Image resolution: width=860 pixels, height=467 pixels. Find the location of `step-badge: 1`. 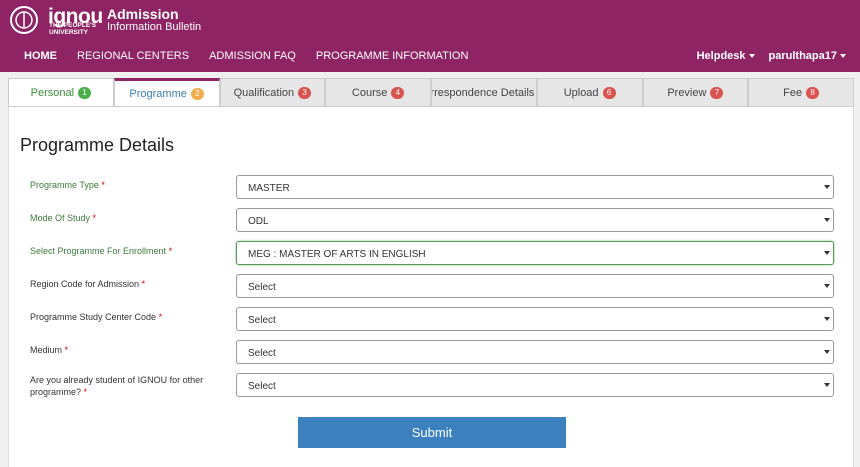

step-badge: 1 is located at coordinates (85, 92).